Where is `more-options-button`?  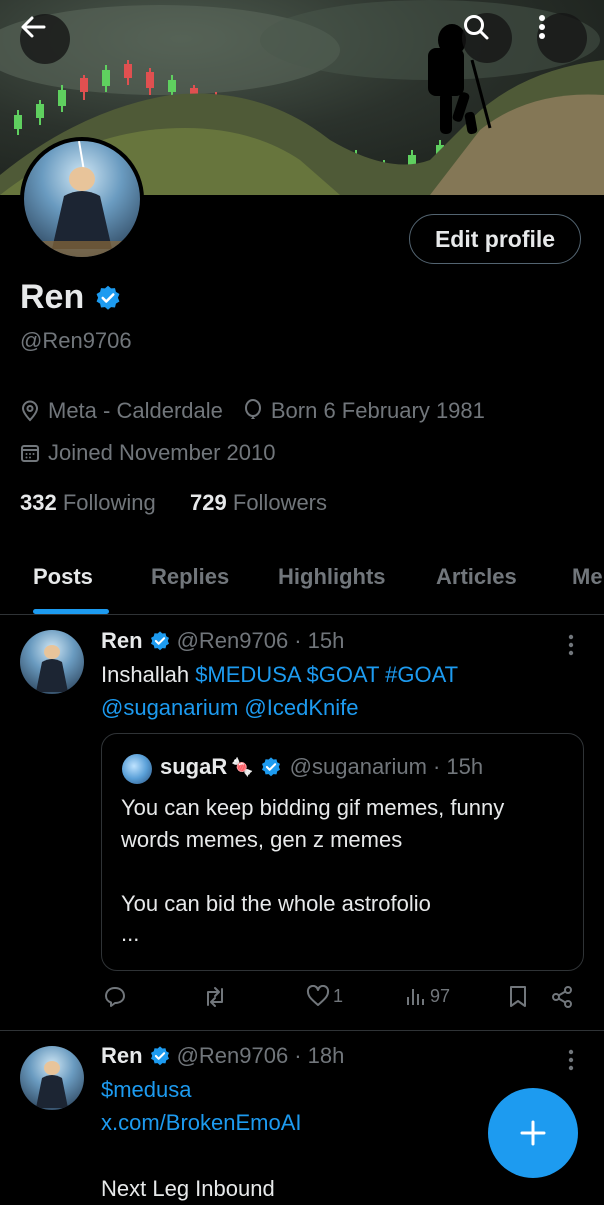
more-options-button is located at coordinates (562, 38).